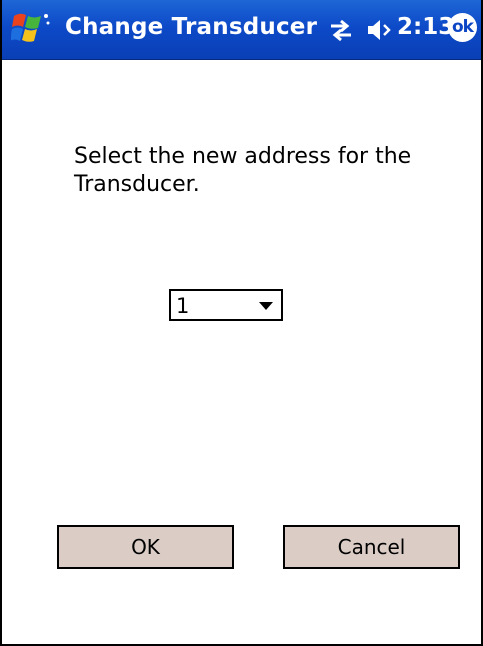  I want to click on connectivity-icon, so click(341, 30).